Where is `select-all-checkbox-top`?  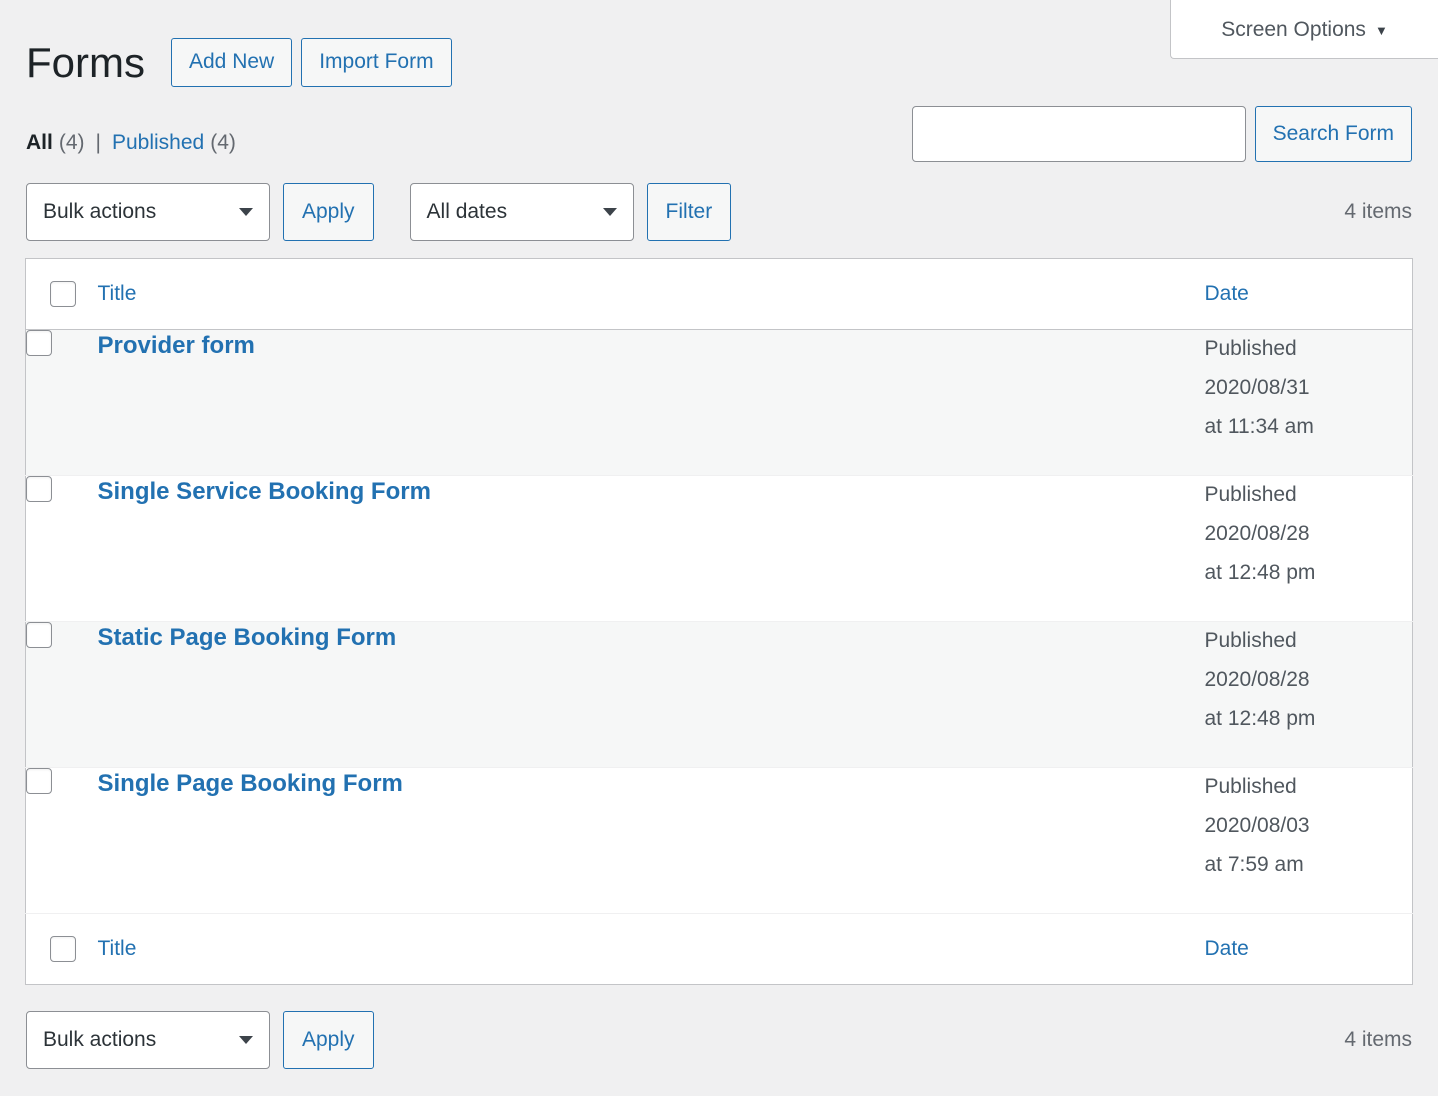 select-all-checkbox-top is located at coordinates (63, 294).